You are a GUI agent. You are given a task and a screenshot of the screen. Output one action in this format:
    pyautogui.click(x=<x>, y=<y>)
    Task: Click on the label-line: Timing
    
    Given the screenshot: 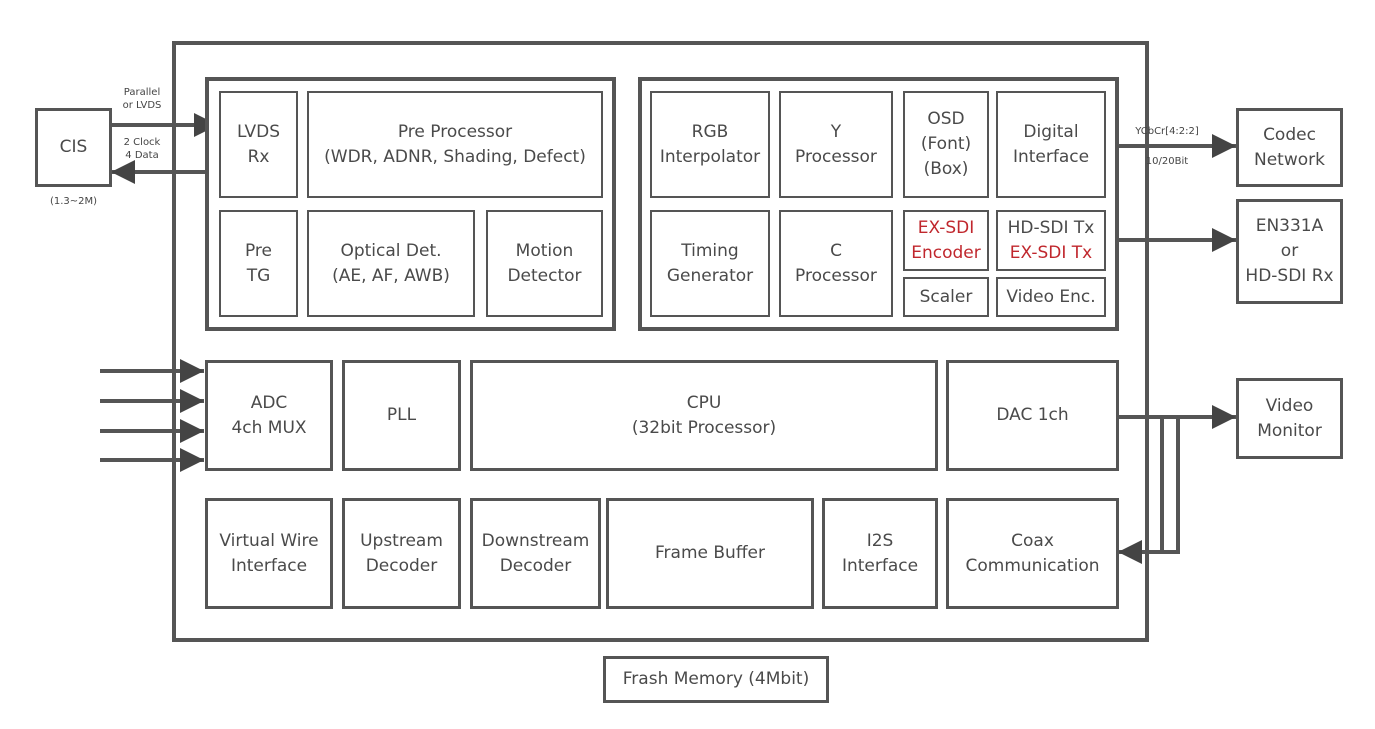 What is the action you would take?
    pyautogui.click(x=710, y=250)
    